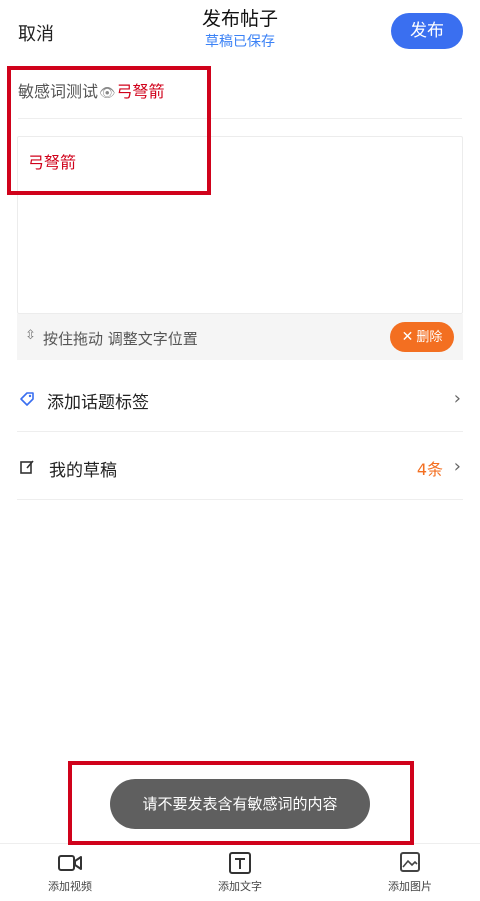 Image resolution: width=480 pixels, height=901 pixels. What do you see at coordinates (70, 886) in the screenshot?
I see `add-video-label: 添加视频` at bounding box center [70, 886].